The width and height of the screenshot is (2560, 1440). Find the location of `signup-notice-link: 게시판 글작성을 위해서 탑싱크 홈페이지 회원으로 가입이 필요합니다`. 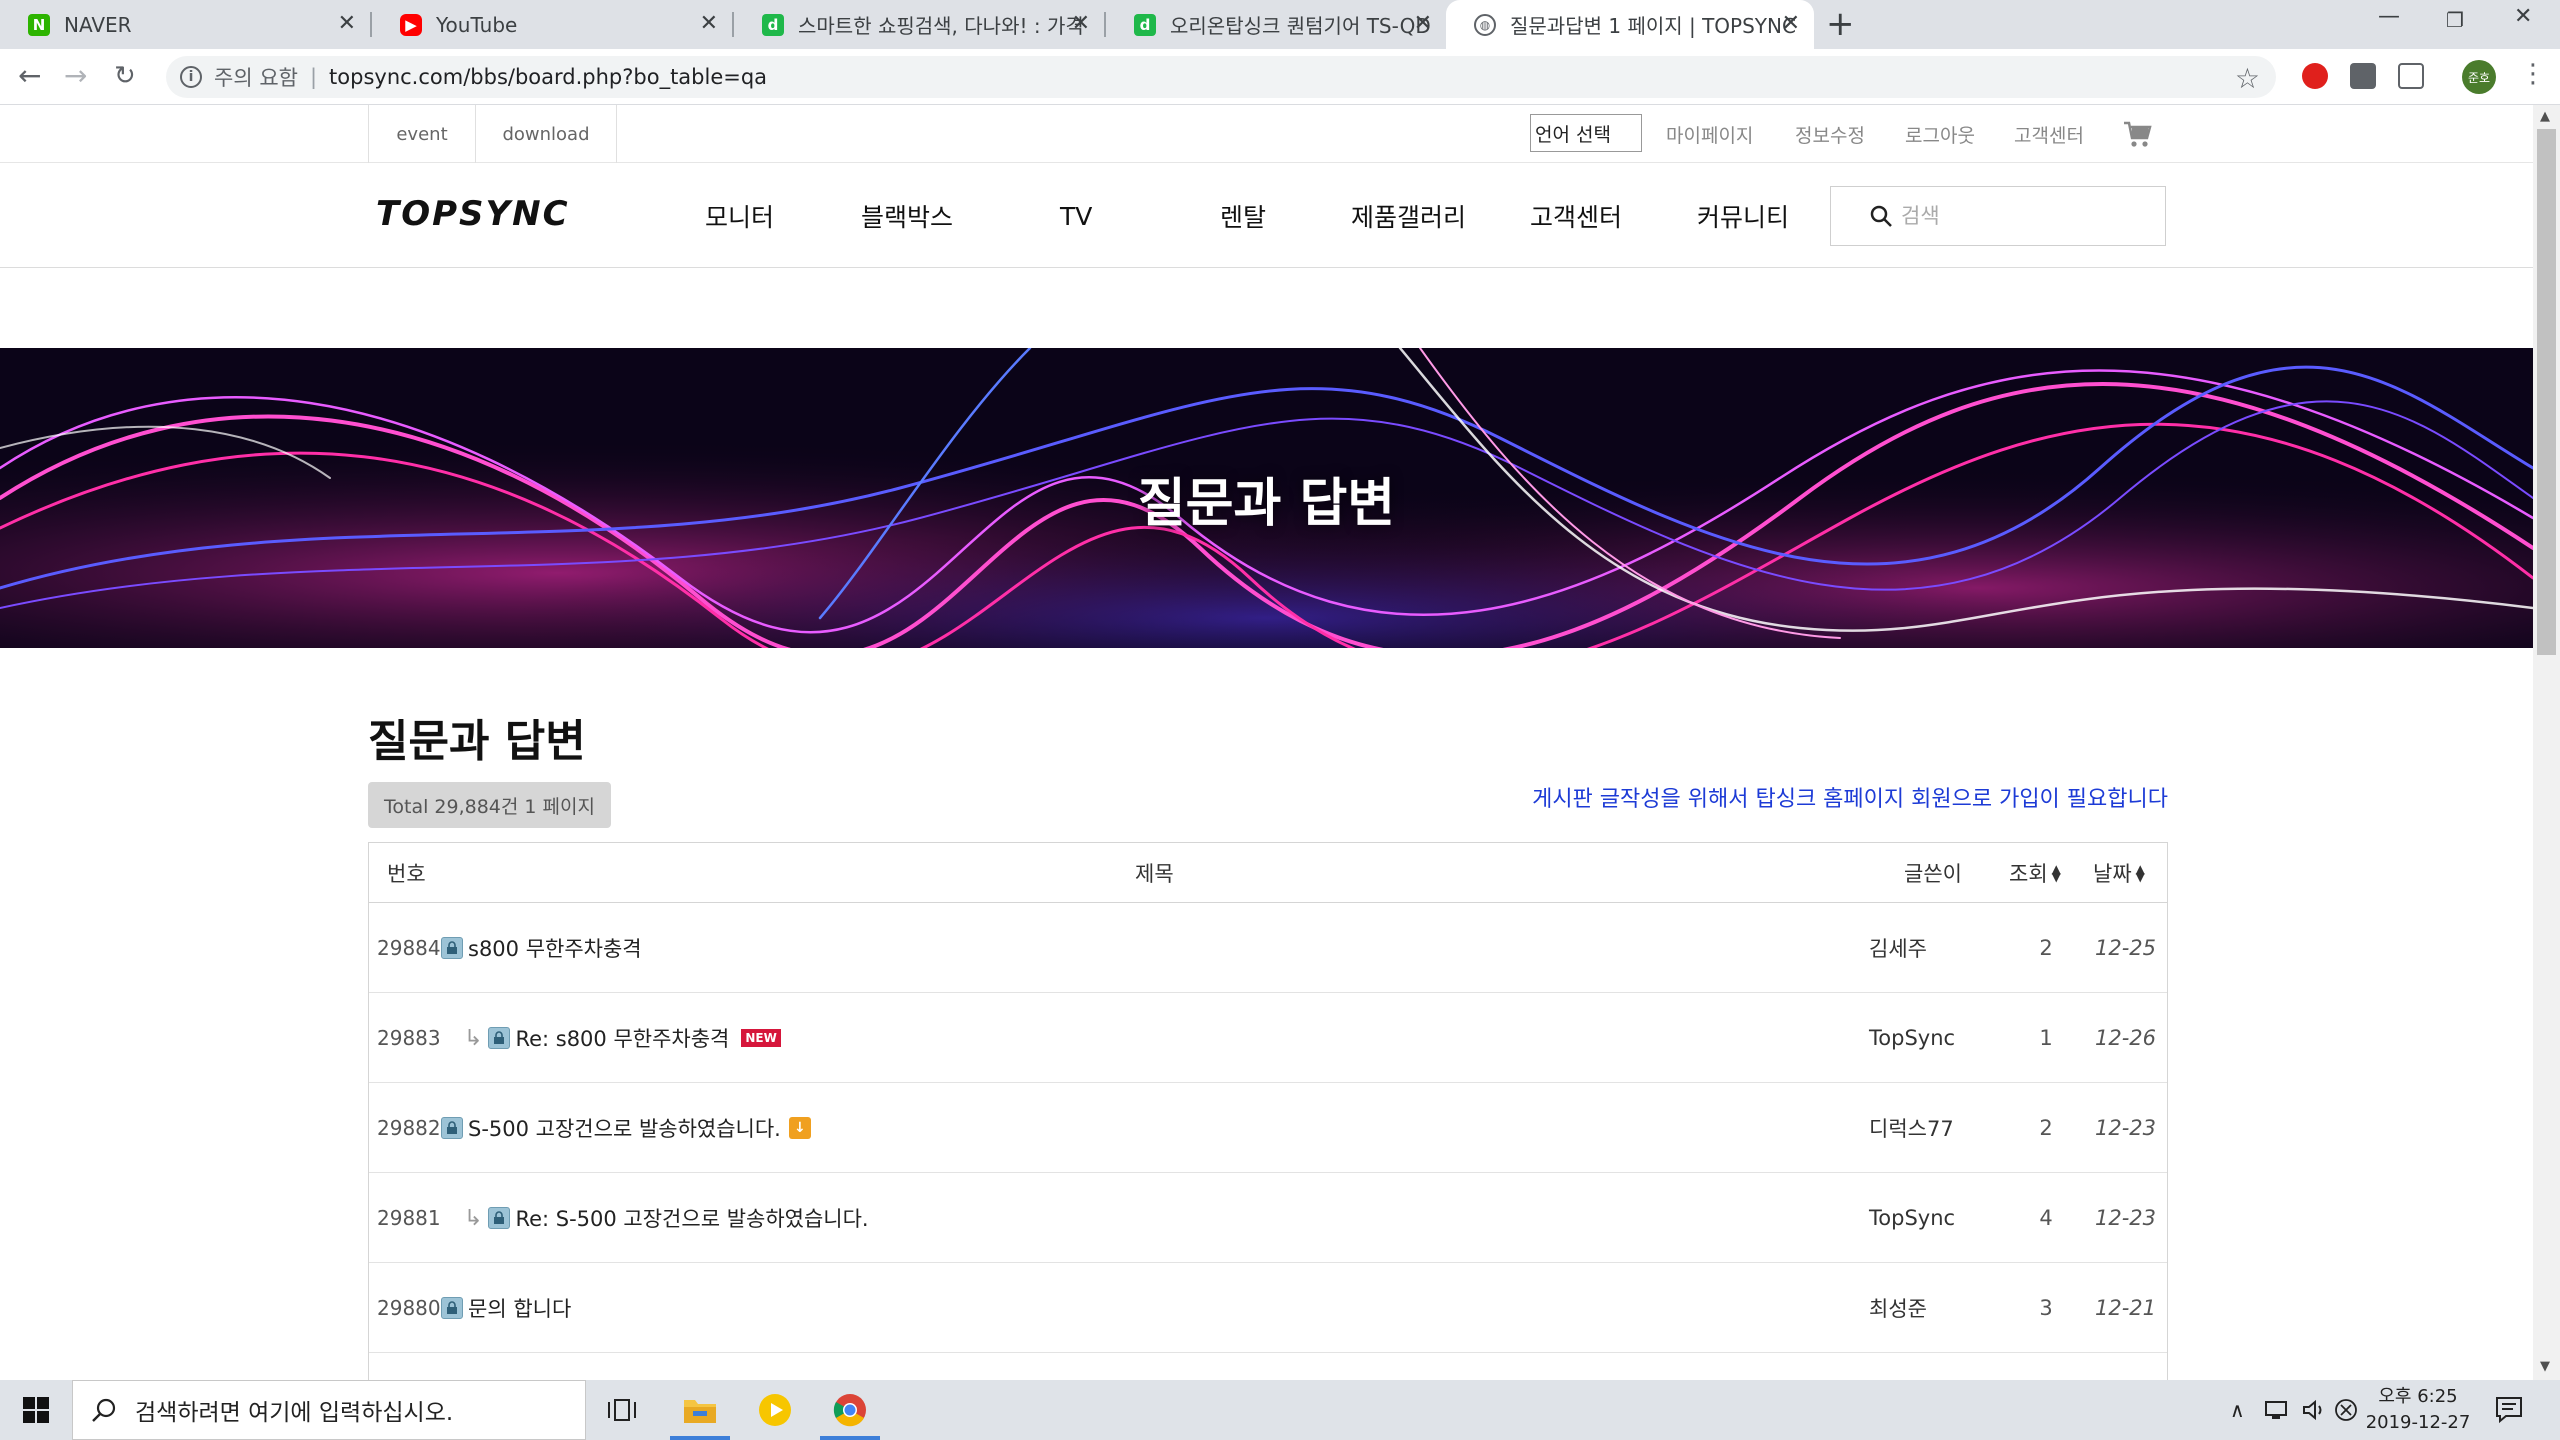

signup-notice-link: 게시판 글작성을 위해서 탑싱크 홈페이지 회원으로 가입이 필요합니다 is located at coordinates (1843, 800).